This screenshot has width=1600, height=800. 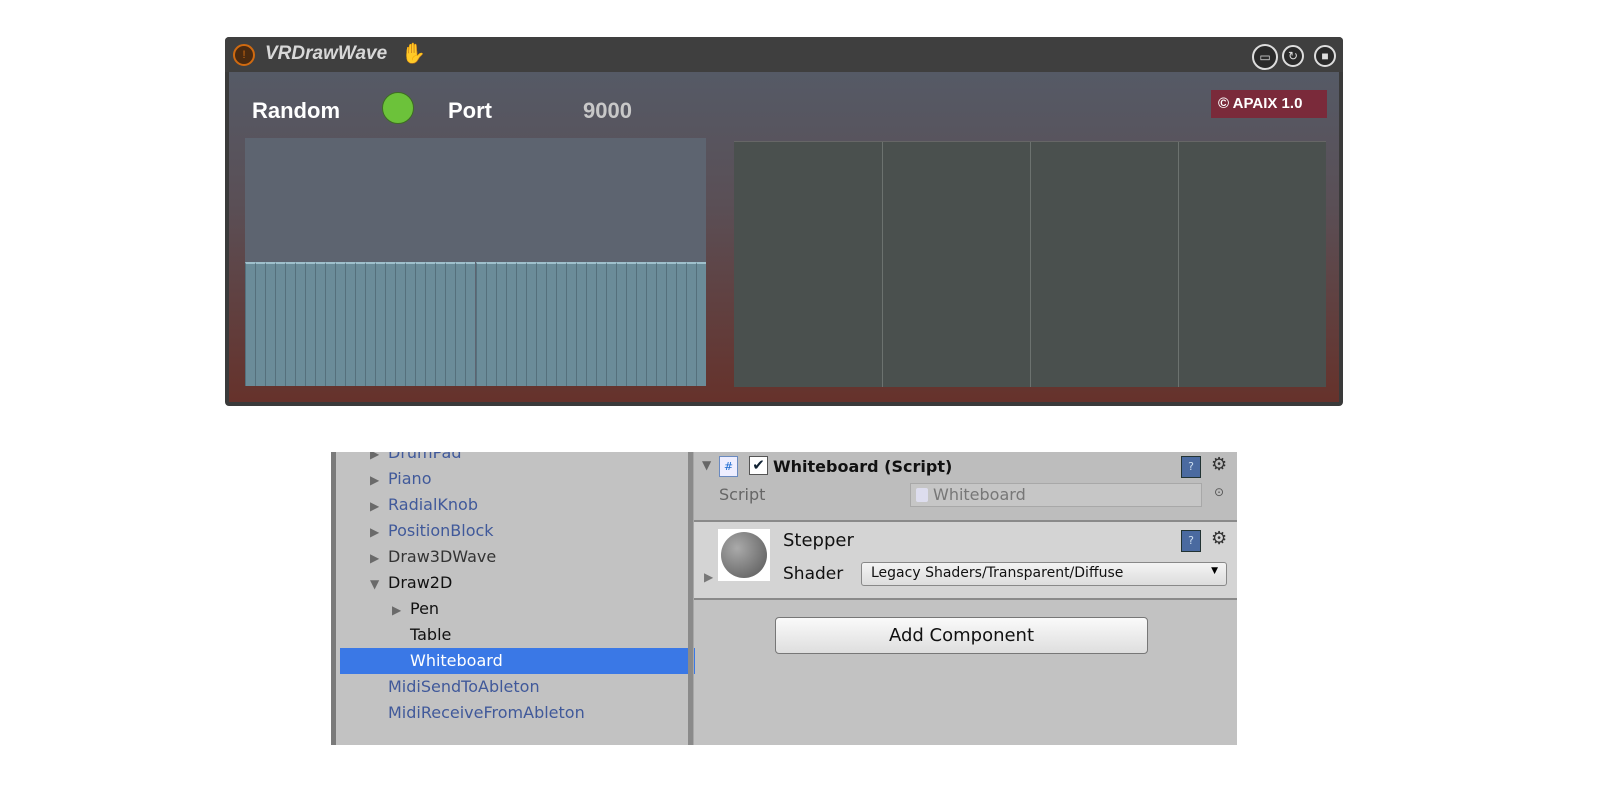 I want to click on hierarchy-item: ▶ DrumPad, so click(x=517, y=459).